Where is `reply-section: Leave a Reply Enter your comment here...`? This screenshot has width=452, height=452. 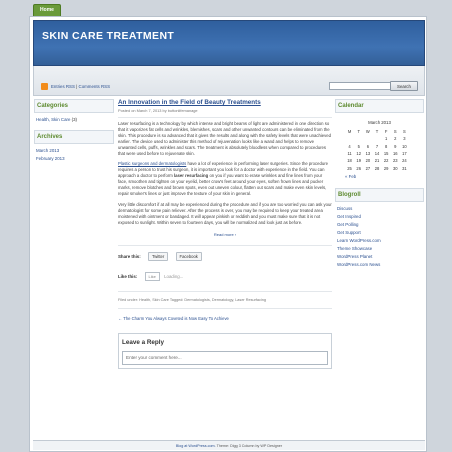 reply-section: Leave a Reply Enter your comment here... is located at coordinates (225, 350).